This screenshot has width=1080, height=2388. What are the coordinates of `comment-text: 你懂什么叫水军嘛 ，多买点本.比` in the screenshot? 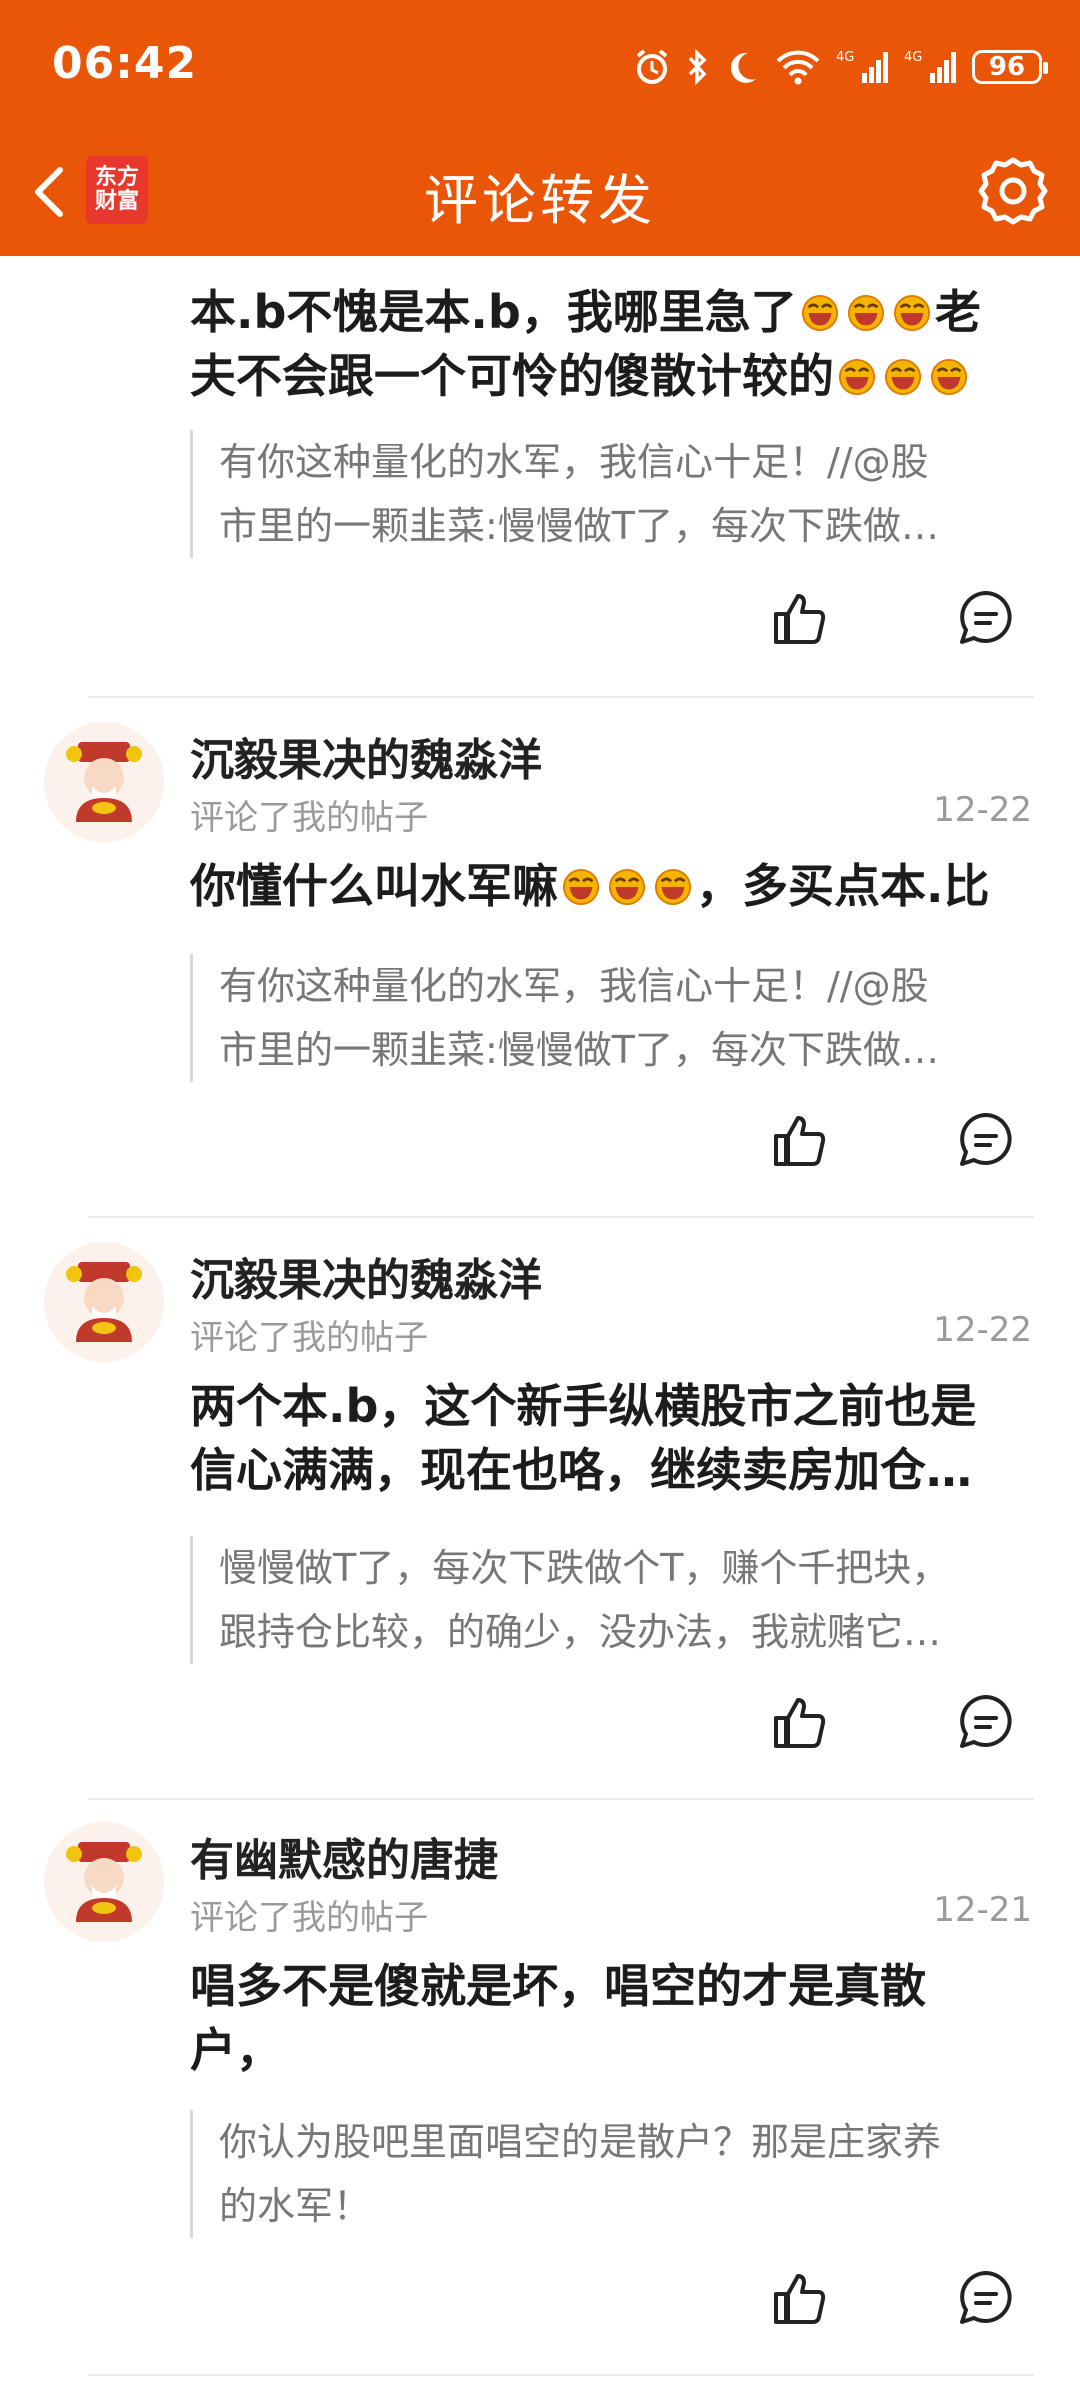 It's located at (590, 886).